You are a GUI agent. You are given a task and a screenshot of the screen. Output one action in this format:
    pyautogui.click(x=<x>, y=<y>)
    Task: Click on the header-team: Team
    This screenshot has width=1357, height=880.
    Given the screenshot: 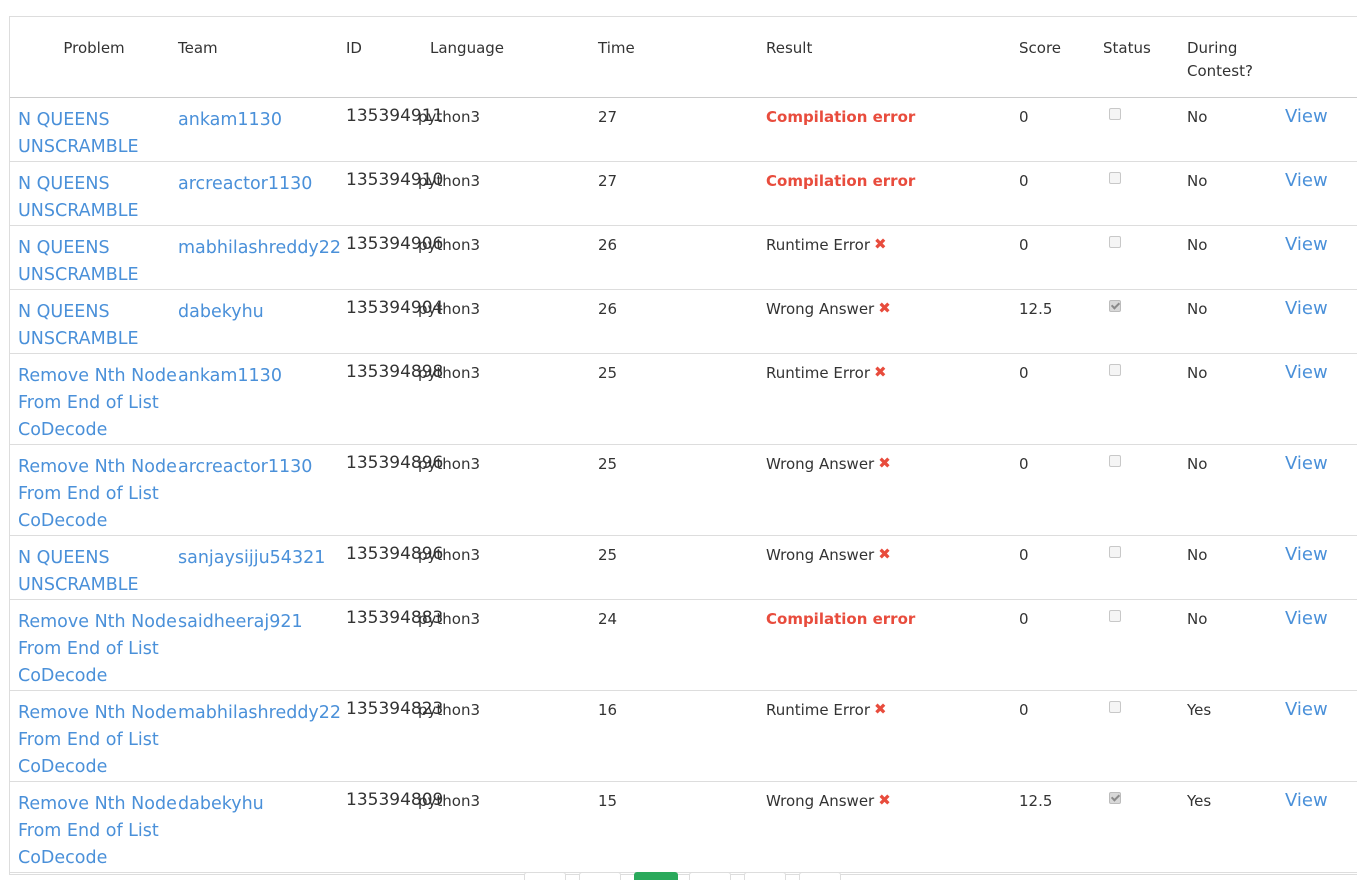 What is the action you would take?
    pyautogui.click(x=262, y=57)
    